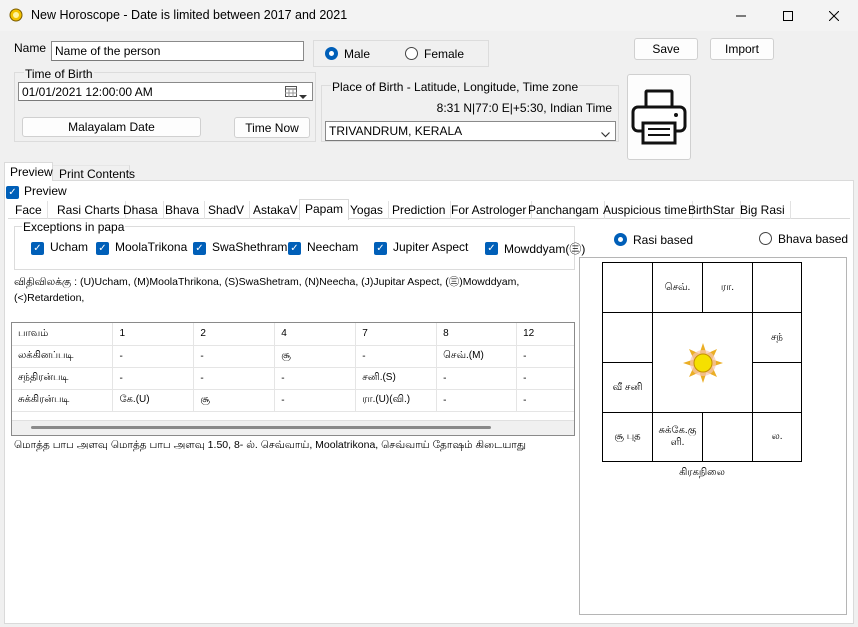  What do you see at coordinates (102, 247) in the screenshot?
I see `moolatrikona-checkbox: ✓` at bounding box center [102, 247].